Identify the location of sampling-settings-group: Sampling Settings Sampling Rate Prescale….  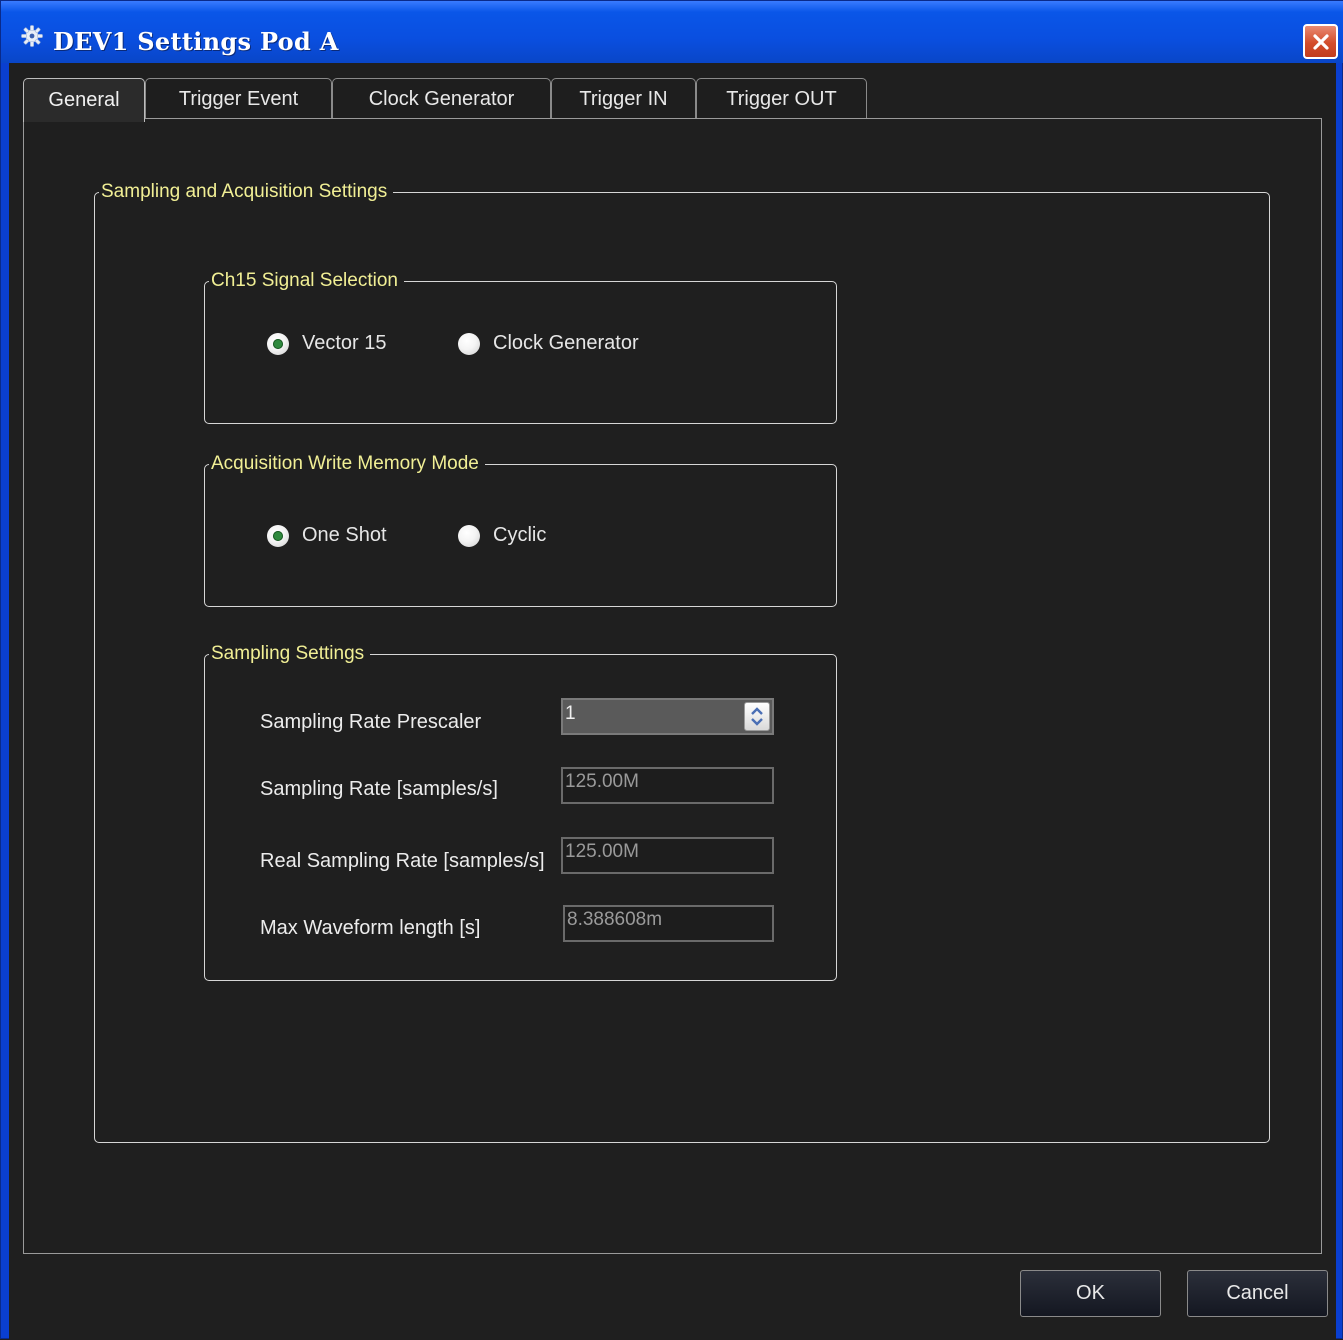
(520, 812).